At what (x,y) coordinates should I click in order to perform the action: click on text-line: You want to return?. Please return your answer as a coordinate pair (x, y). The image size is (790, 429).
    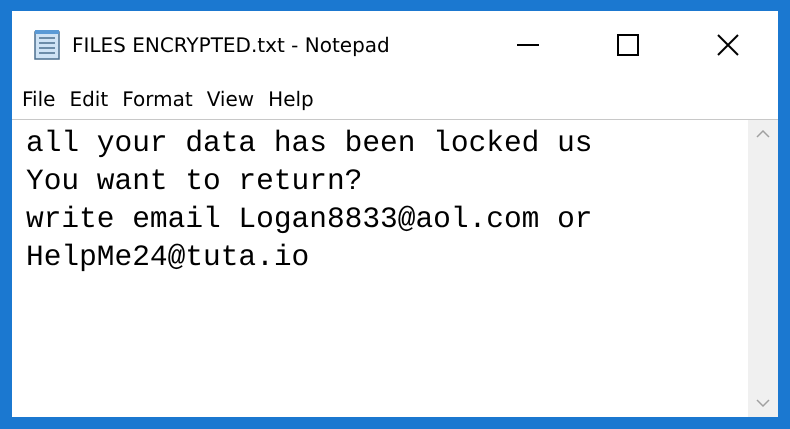
    Looking at the image, I should click on (195, 181).